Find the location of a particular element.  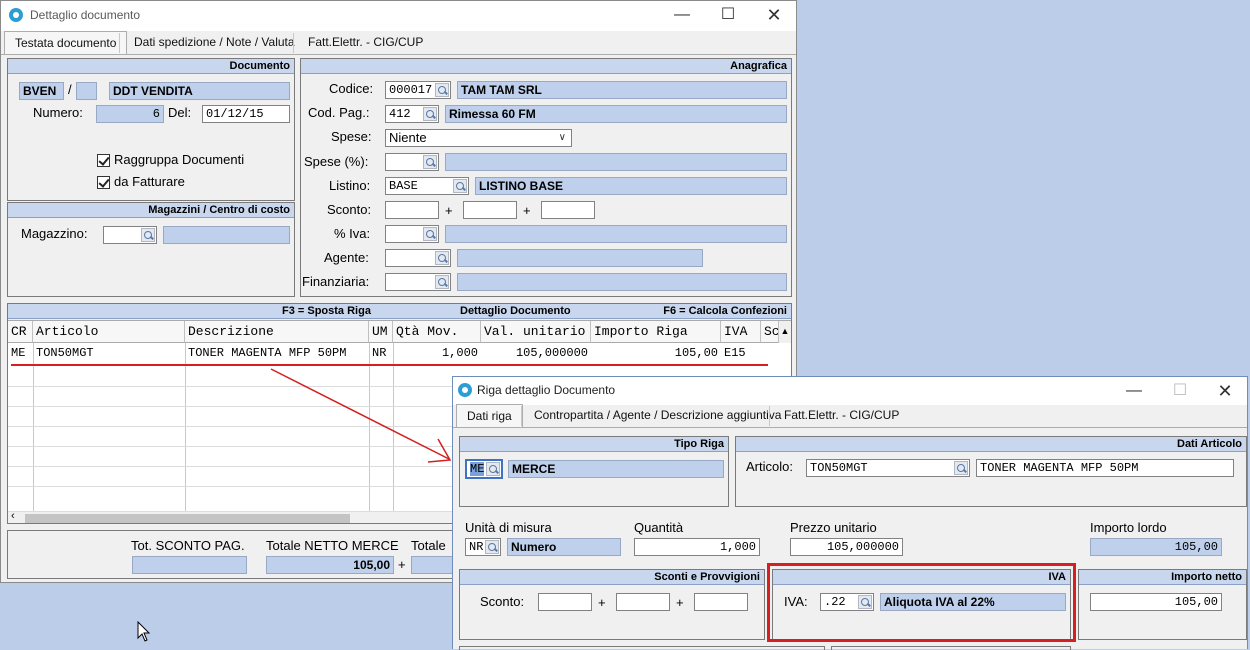

um-field: NR is located at coordinates (483, 547).